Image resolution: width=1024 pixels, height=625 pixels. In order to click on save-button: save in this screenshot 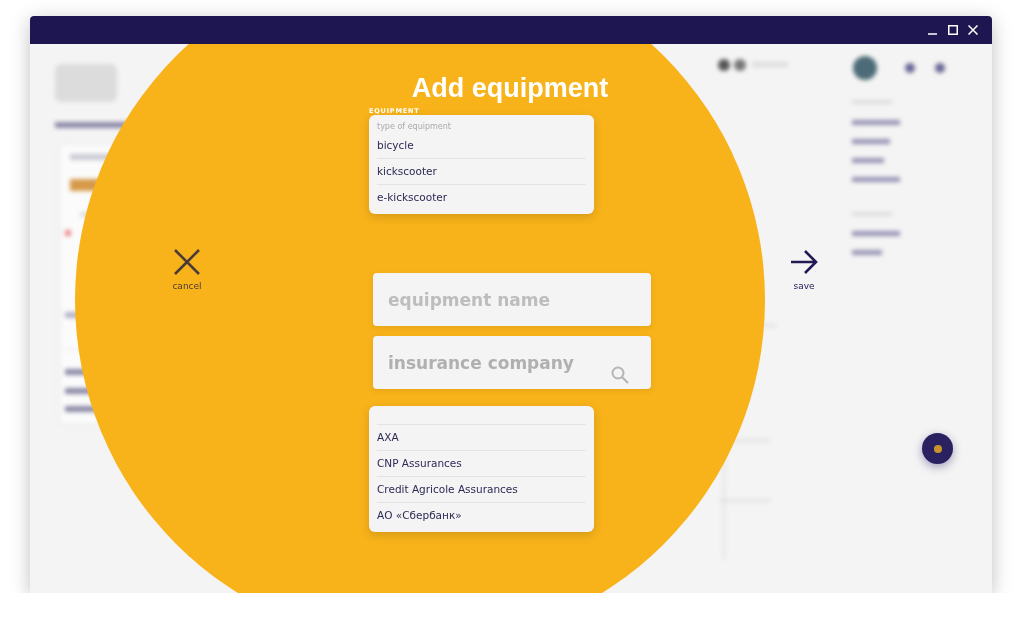, I will do `click(804, 270)`.